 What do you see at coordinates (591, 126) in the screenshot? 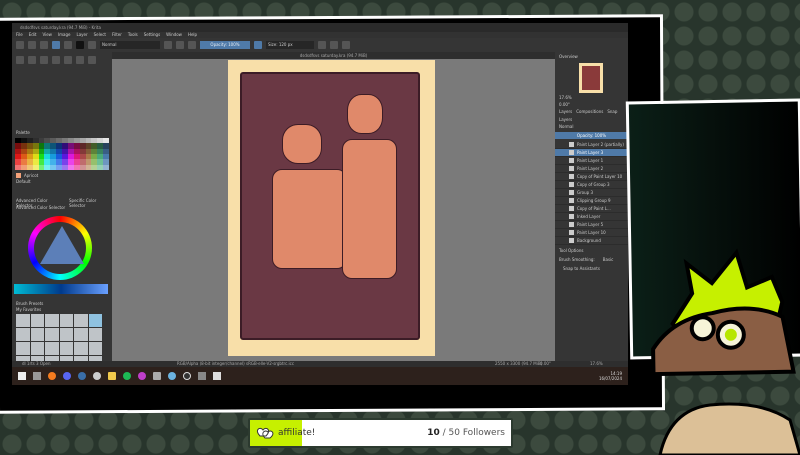
I see `layer-blend-select: Normal` at bounding box center [591, 126].